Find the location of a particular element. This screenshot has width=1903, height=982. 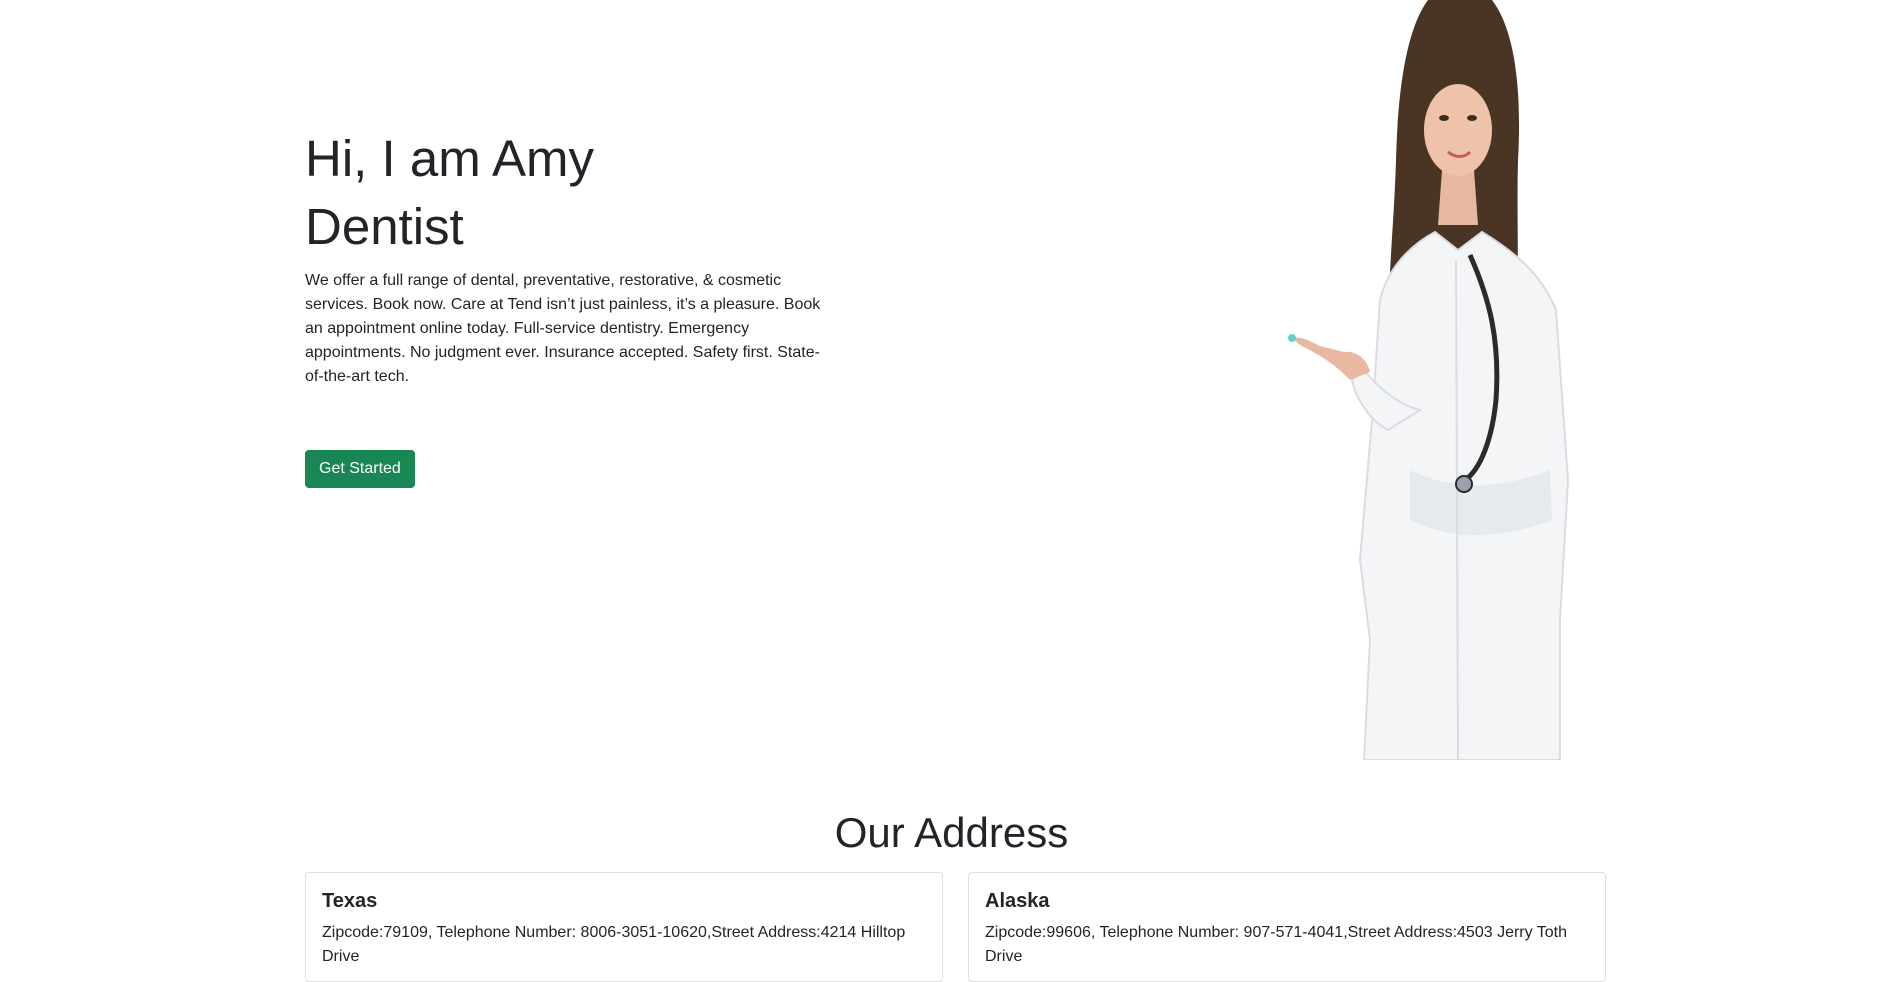

dentist-illustration is located at coordinates (1429, 380).